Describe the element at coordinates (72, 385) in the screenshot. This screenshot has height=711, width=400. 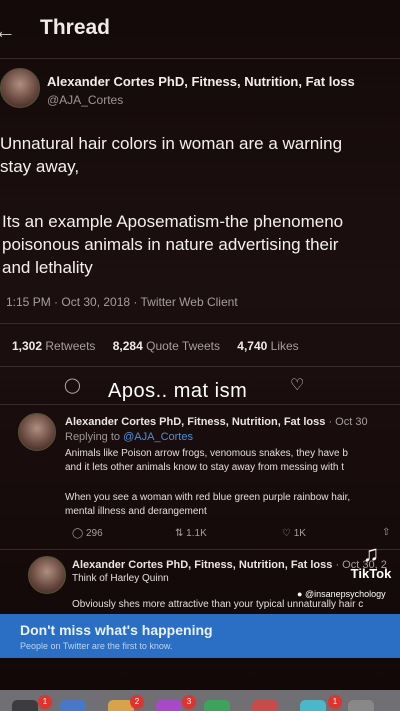
I see `reply-icon: ◯` at that location.